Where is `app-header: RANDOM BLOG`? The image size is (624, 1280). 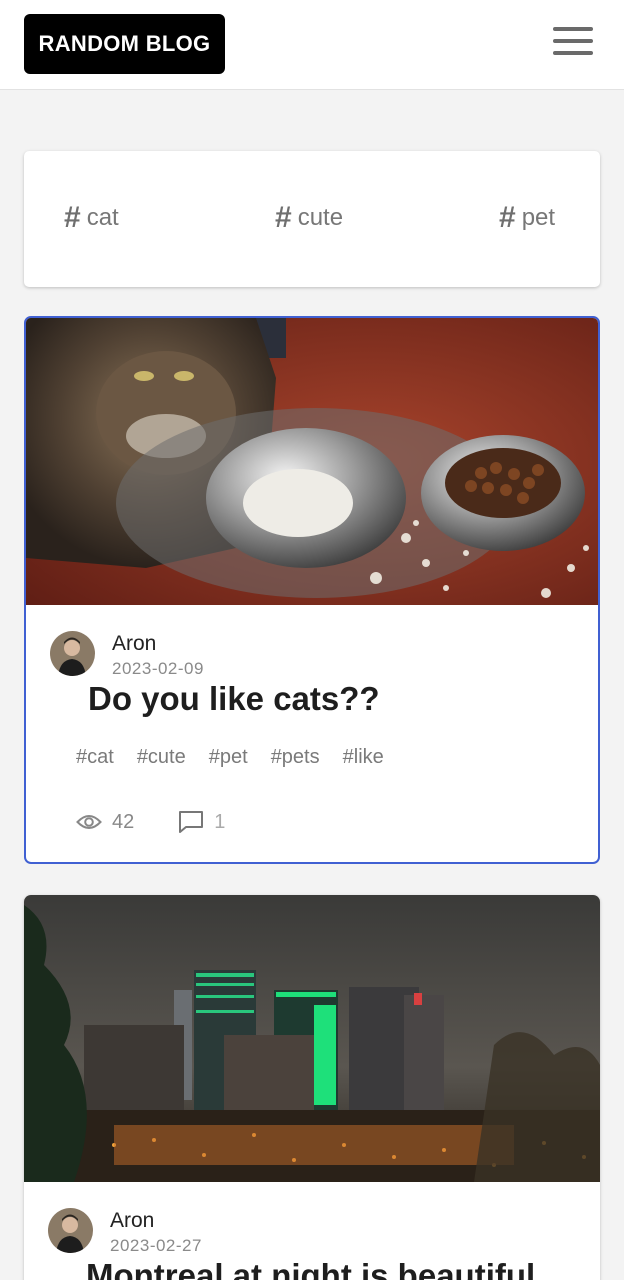 app-header: RANDOM BLOG is located at coordinates (312, 45).